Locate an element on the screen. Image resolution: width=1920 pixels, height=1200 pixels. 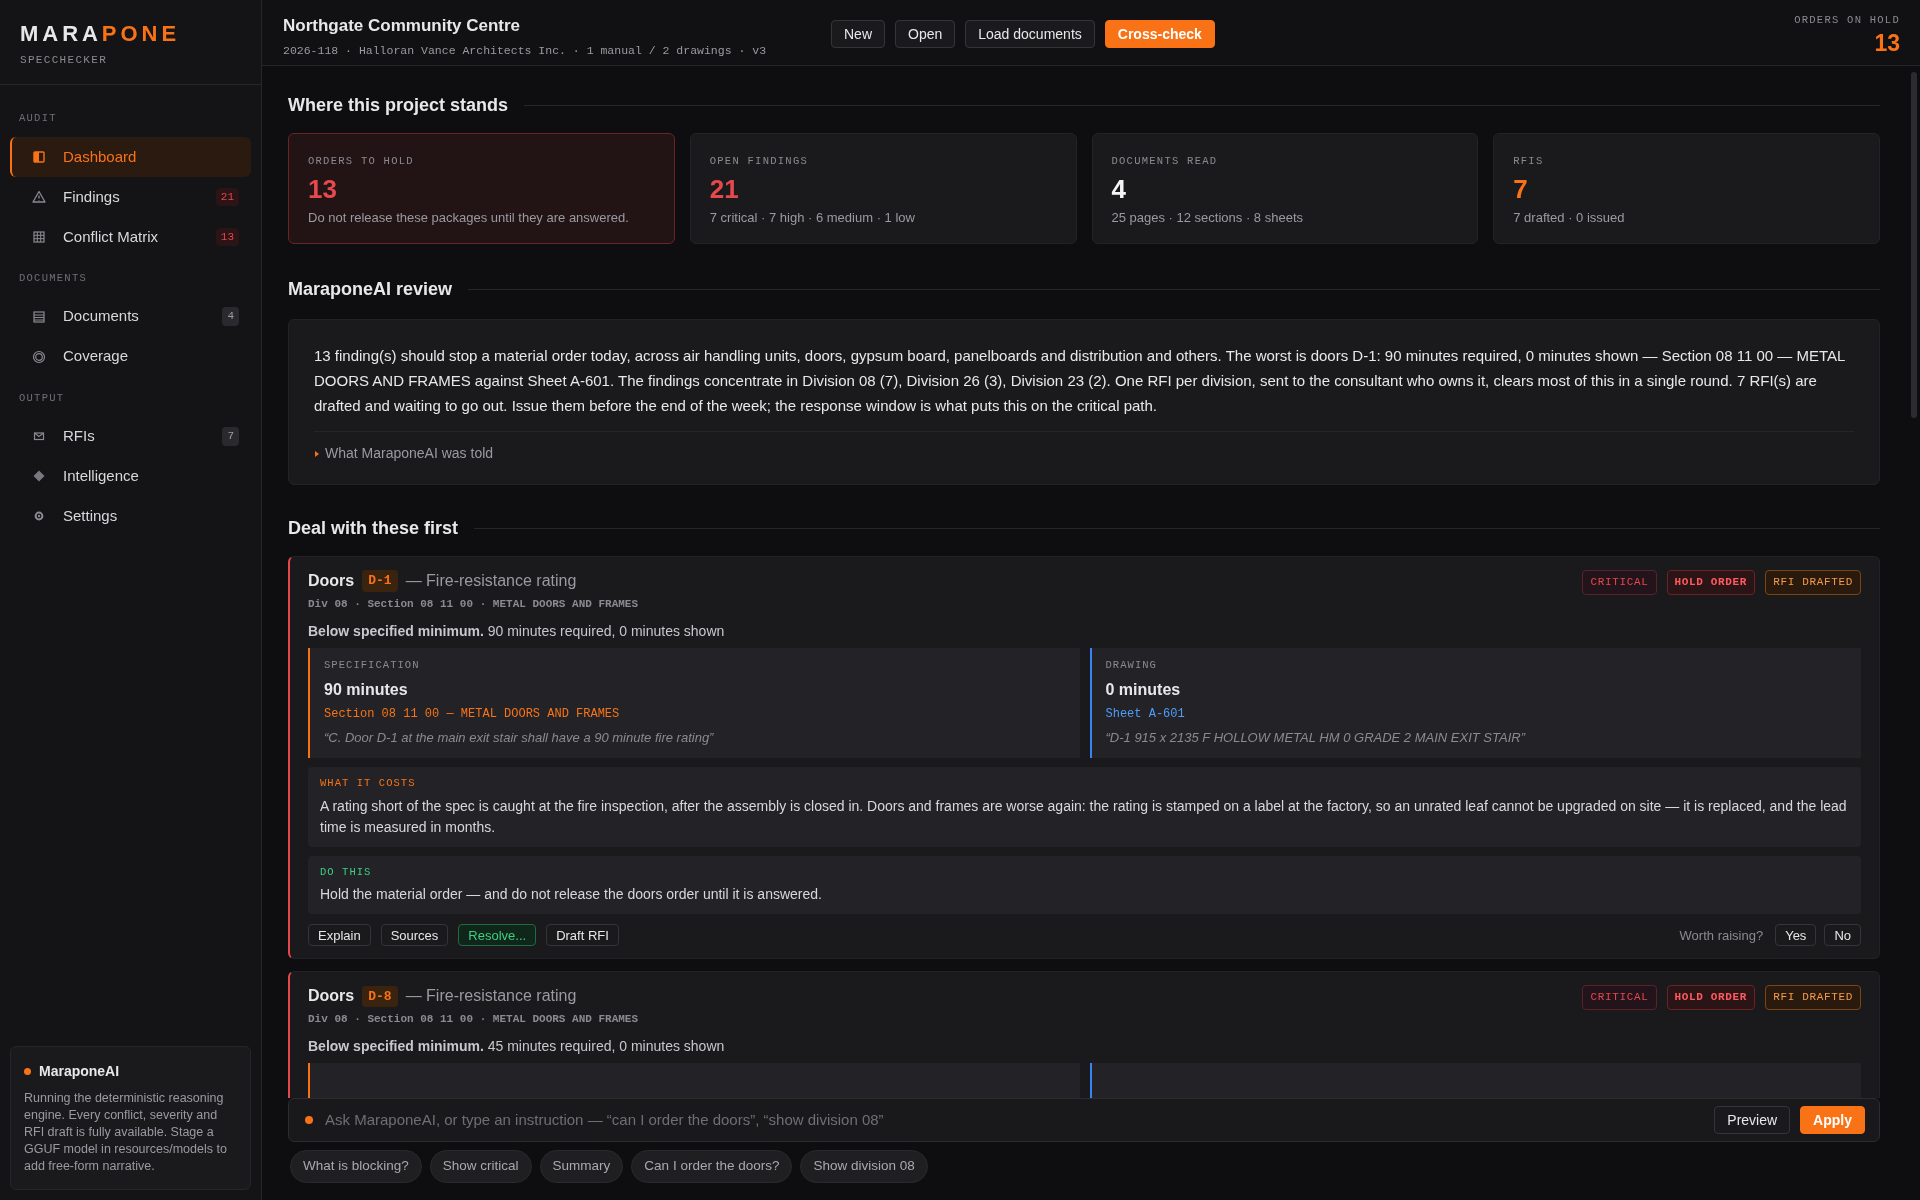
sidebar-item: Documents 4 is located at coordinates (130, 316).